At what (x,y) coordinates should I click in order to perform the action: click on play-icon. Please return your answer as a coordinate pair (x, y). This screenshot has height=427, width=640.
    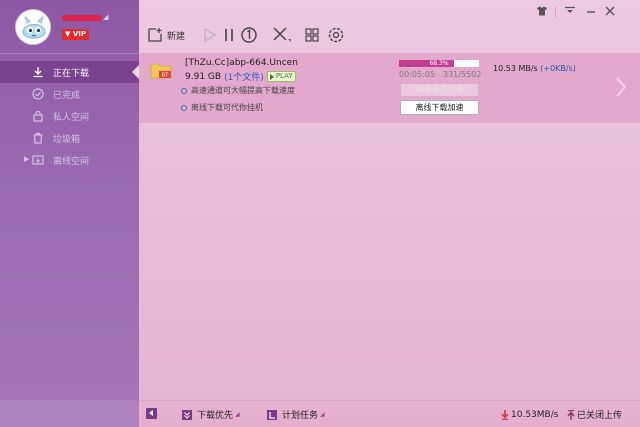
    Looking at the image, I should click on (210, 35).